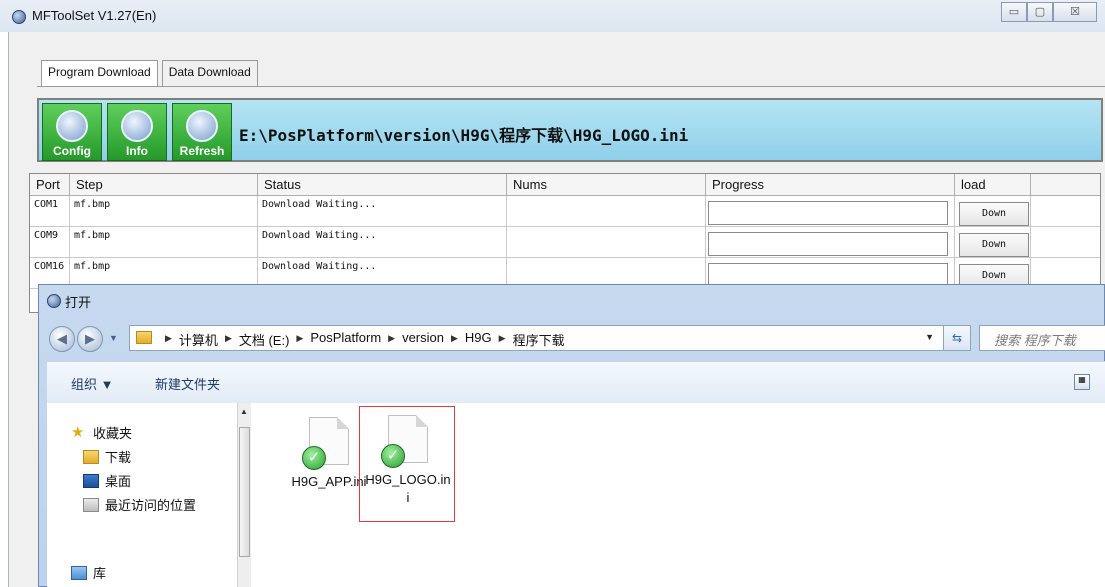  Describe the element at coordinates (408, 488) in the screenshot. I see `file-name: H9G_LOGO.ini` at that location.